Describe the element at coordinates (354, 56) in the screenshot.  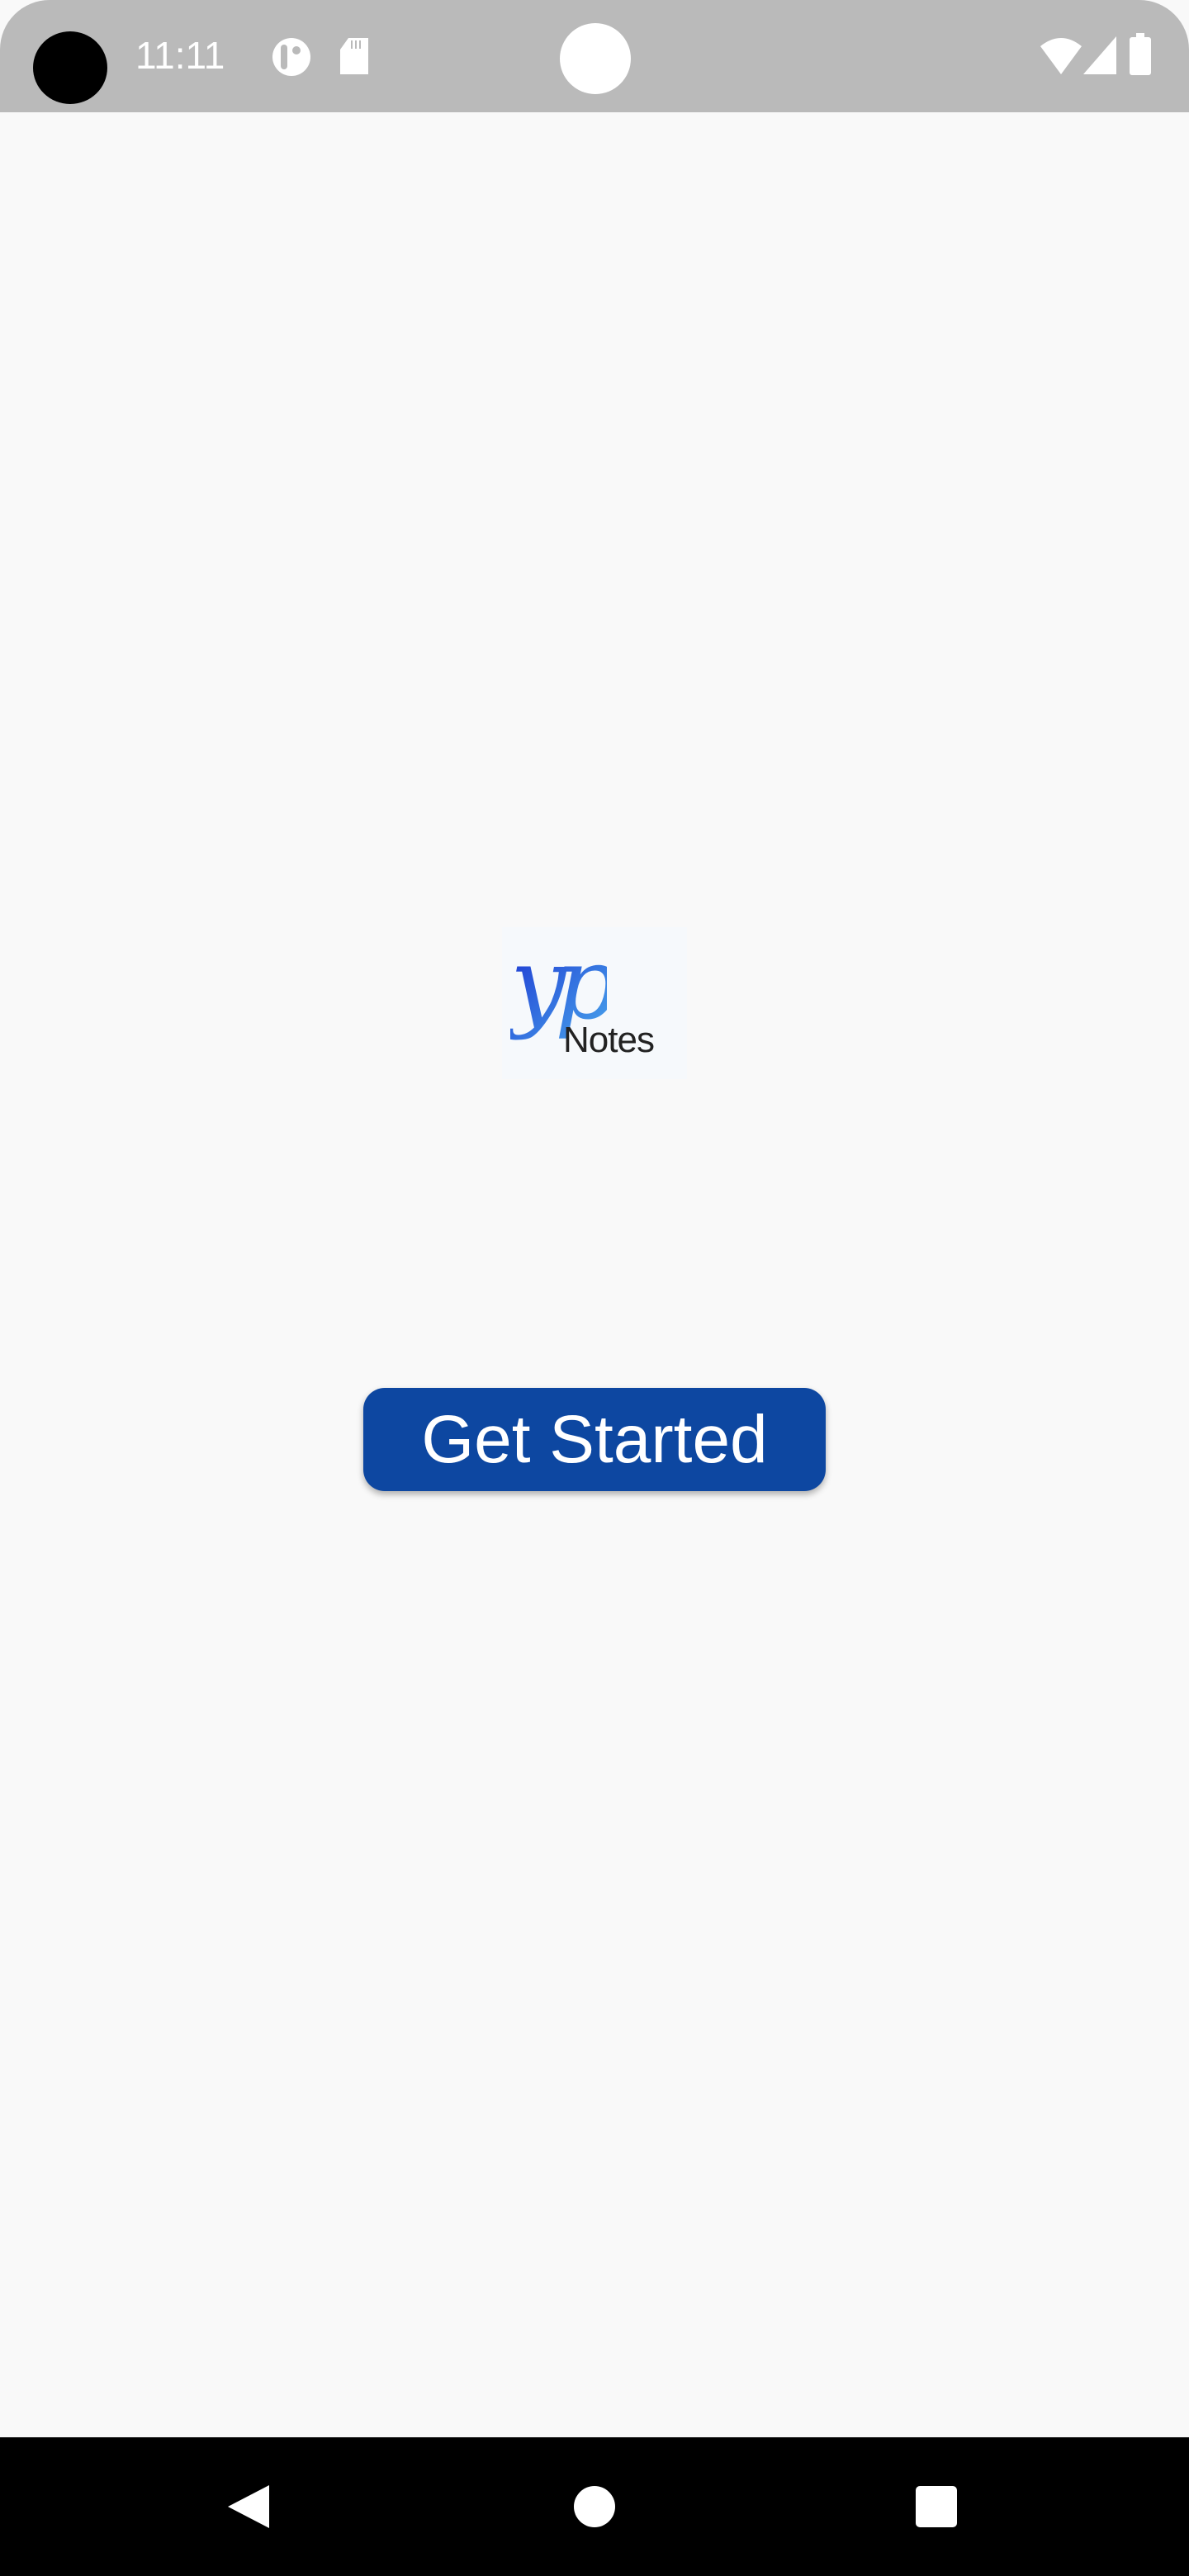
I see `sd-card-icon` at that location.